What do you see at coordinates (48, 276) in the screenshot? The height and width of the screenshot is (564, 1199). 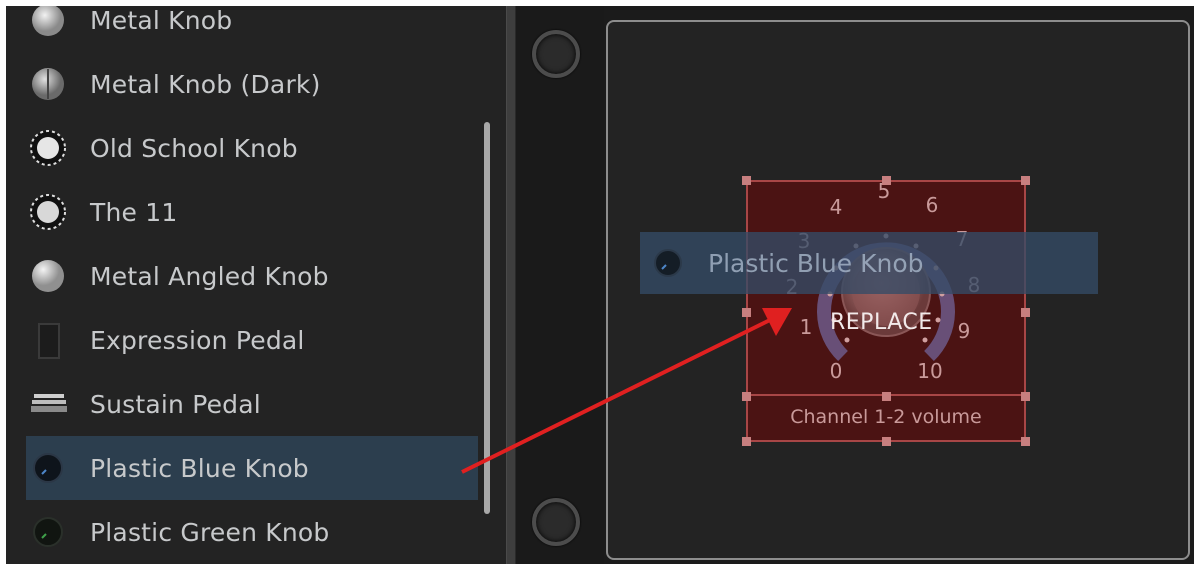 I see `metal-angled-knob-icon` at bounding box center [48, 276].